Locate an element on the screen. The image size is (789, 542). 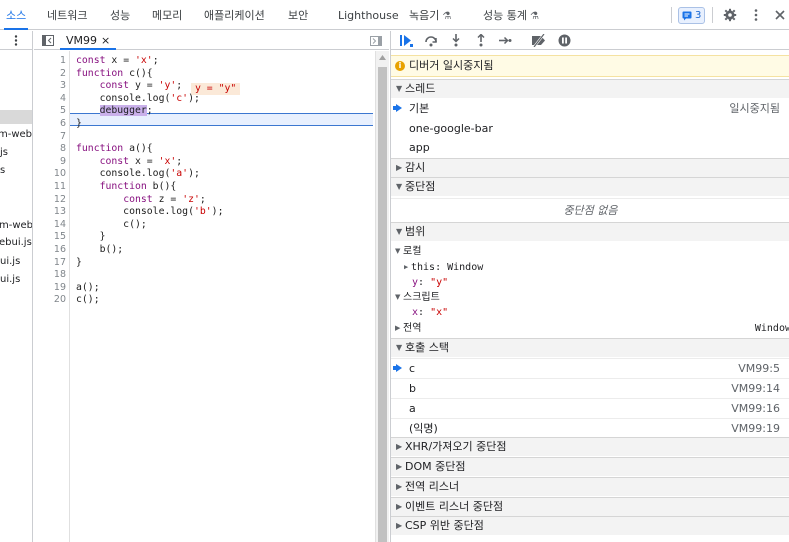
settings-gear-icon is located at coordinates (730, 15).